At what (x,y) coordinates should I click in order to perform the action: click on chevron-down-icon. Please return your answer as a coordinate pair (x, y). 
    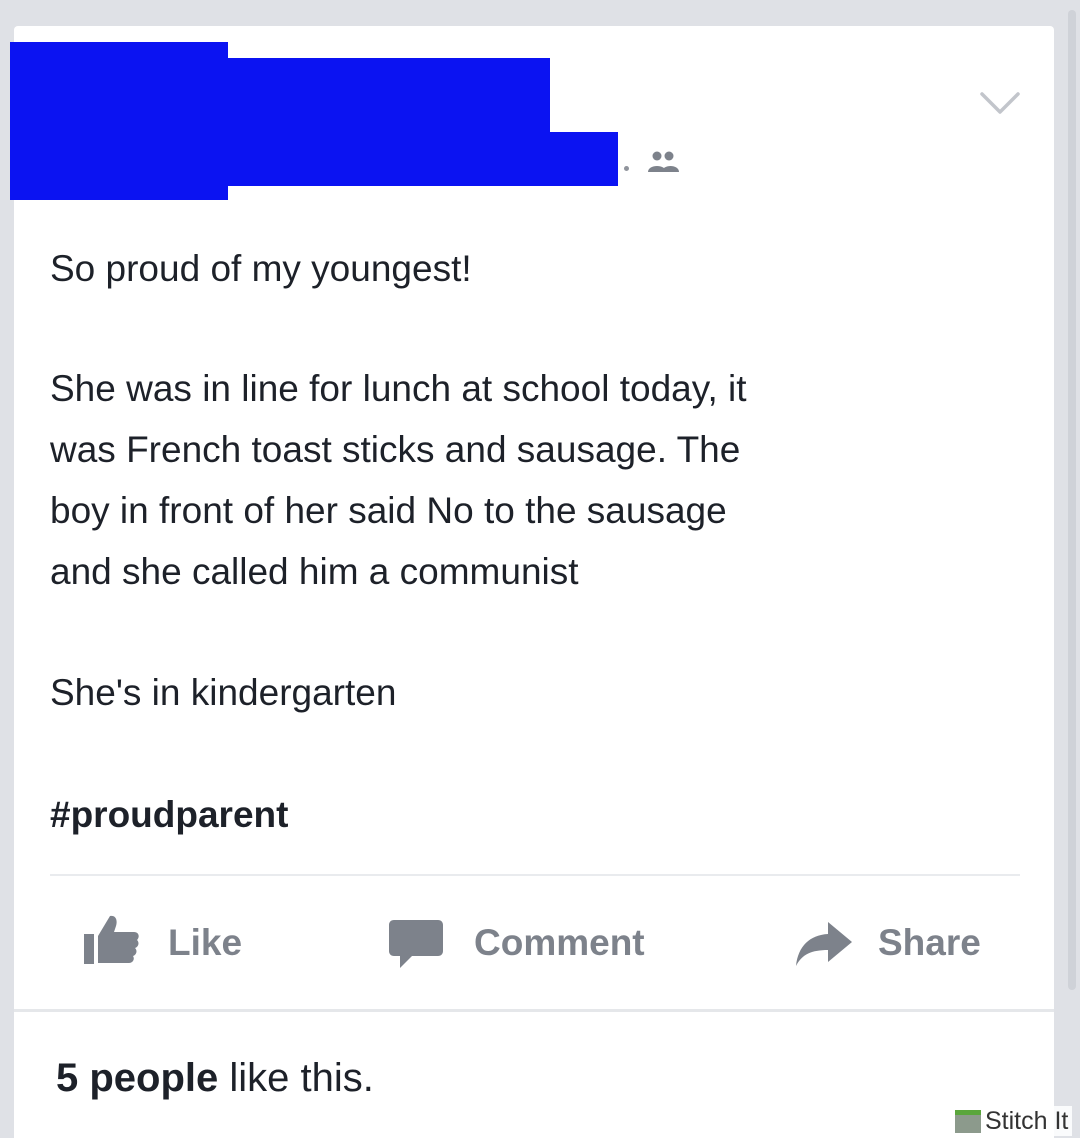
    Looking at the image, I should click on (1000, 103).